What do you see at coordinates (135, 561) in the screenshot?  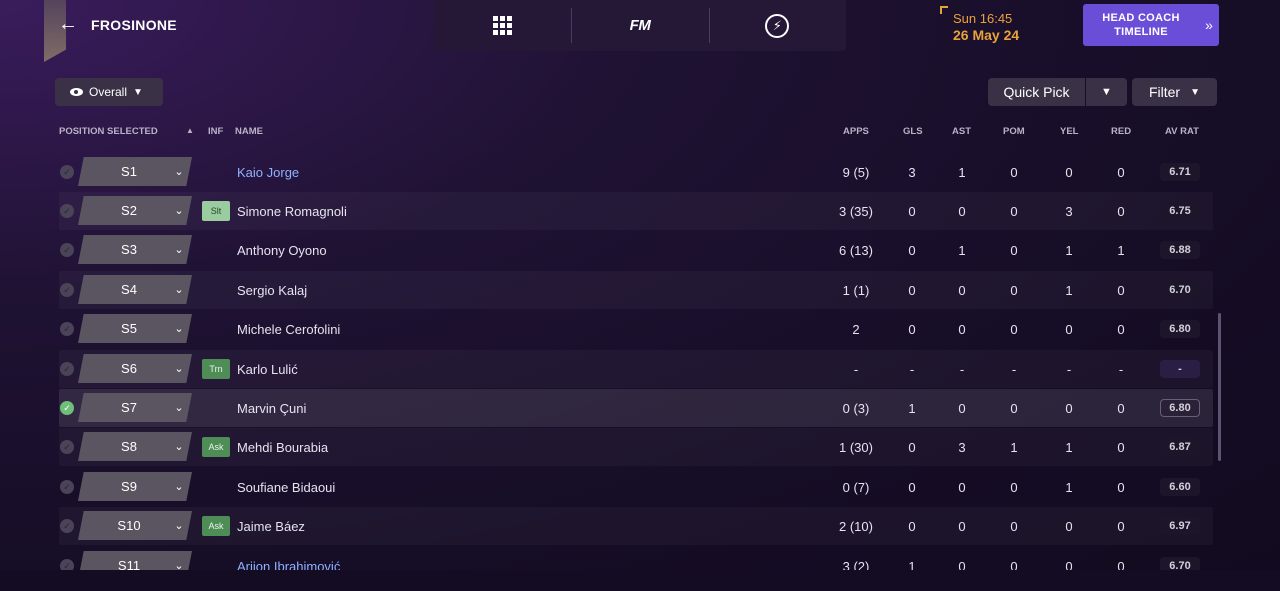 I see `position-selector: S11 ⌄` at bounding box center [135, 561].